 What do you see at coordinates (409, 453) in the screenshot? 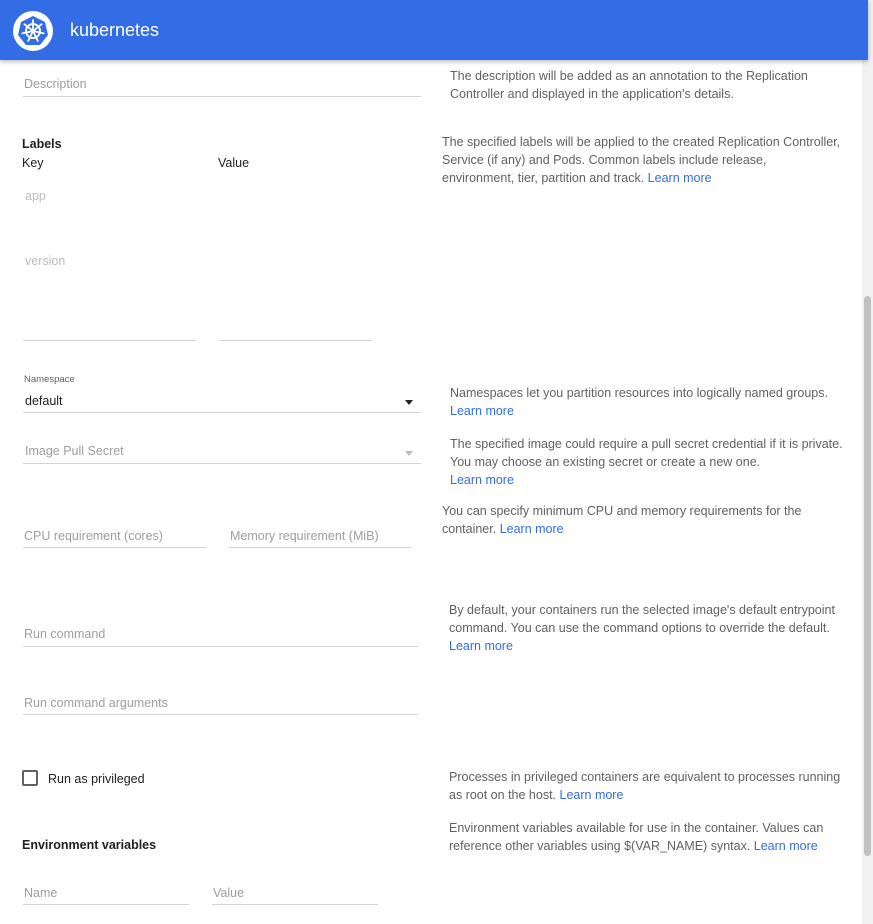
I see `image-pull-secret-dropdown-icon` at bounding box center [409, 453].